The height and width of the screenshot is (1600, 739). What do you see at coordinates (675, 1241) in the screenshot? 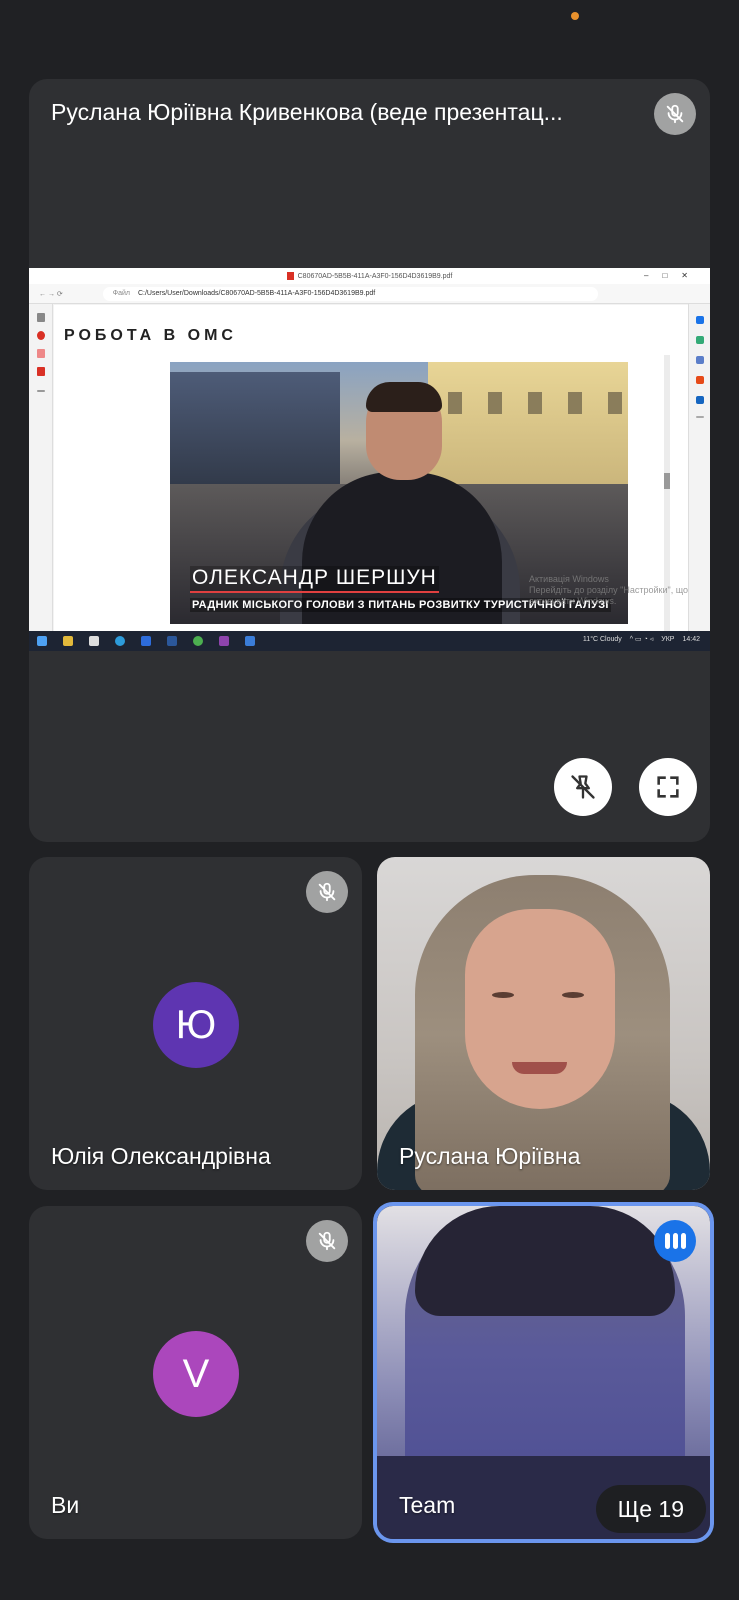
I see `speaking-indicator-icon` at bounding box center [675, 1241].